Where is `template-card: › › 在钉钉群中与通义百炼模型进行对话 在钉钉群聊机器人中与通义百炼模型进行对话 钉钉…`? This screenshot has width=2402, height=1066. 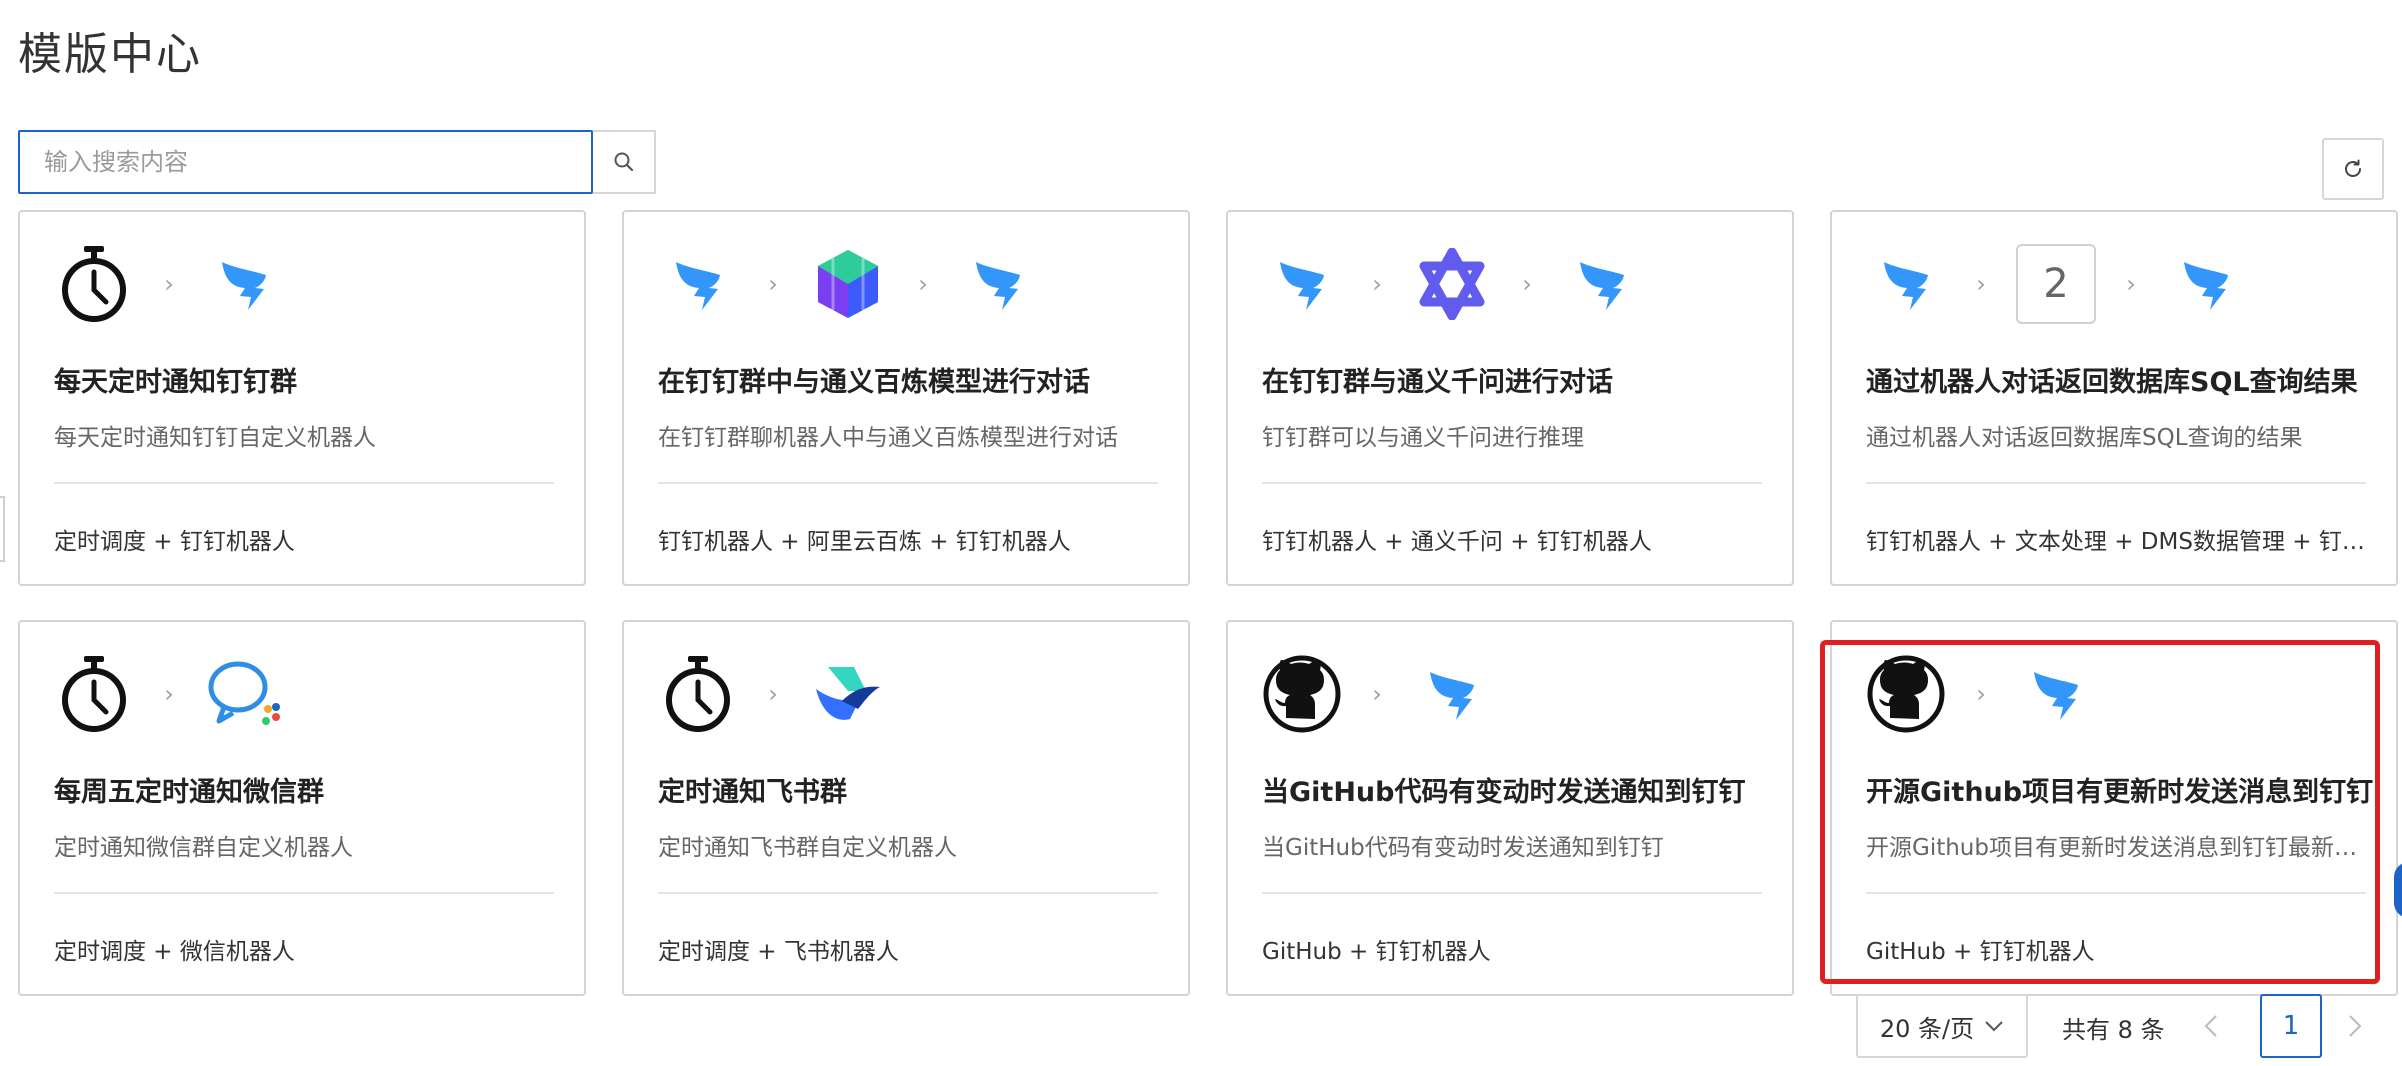
template-card: › › 在钉钉群中与通义百炼模型进行对话 在钉钉群聊机器人中与通义百炼模型进行对话 钉钉… is located at coordinates (906, 398).